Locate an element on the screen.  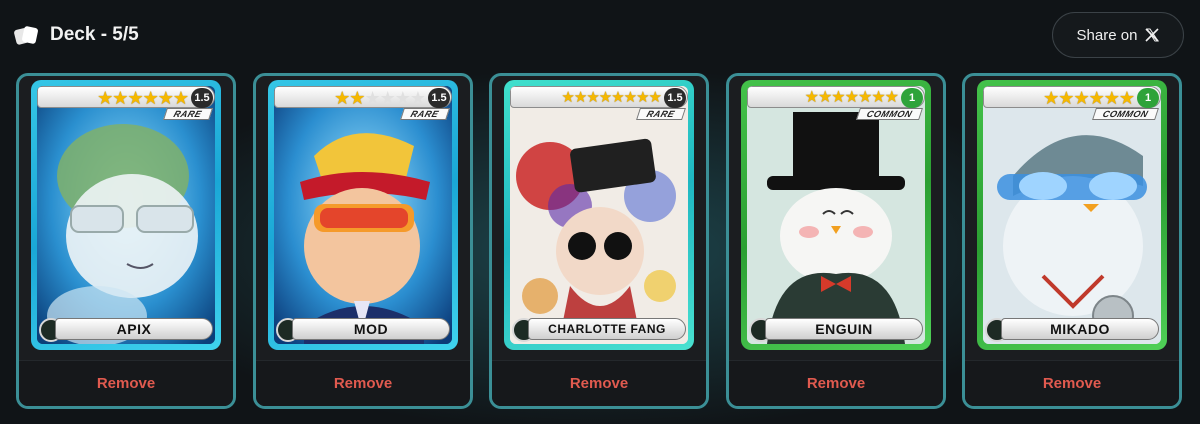
deck-slot: ★★★★★★★★ 1.5 RARE CHARLOTTE FANG Remove is located at coordinates (599, 241).